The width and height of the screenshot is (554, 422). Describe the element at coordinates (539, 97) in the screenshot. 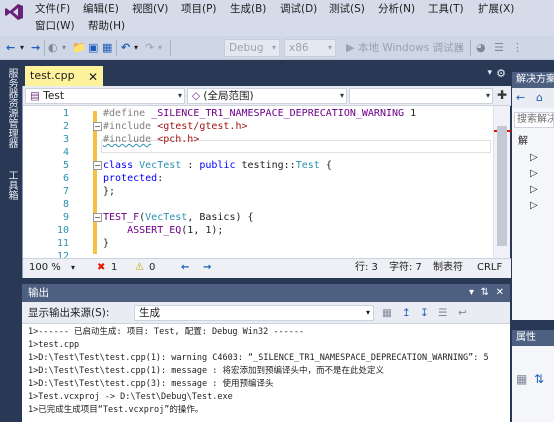

I see `home-icon: ⌂` at that location.